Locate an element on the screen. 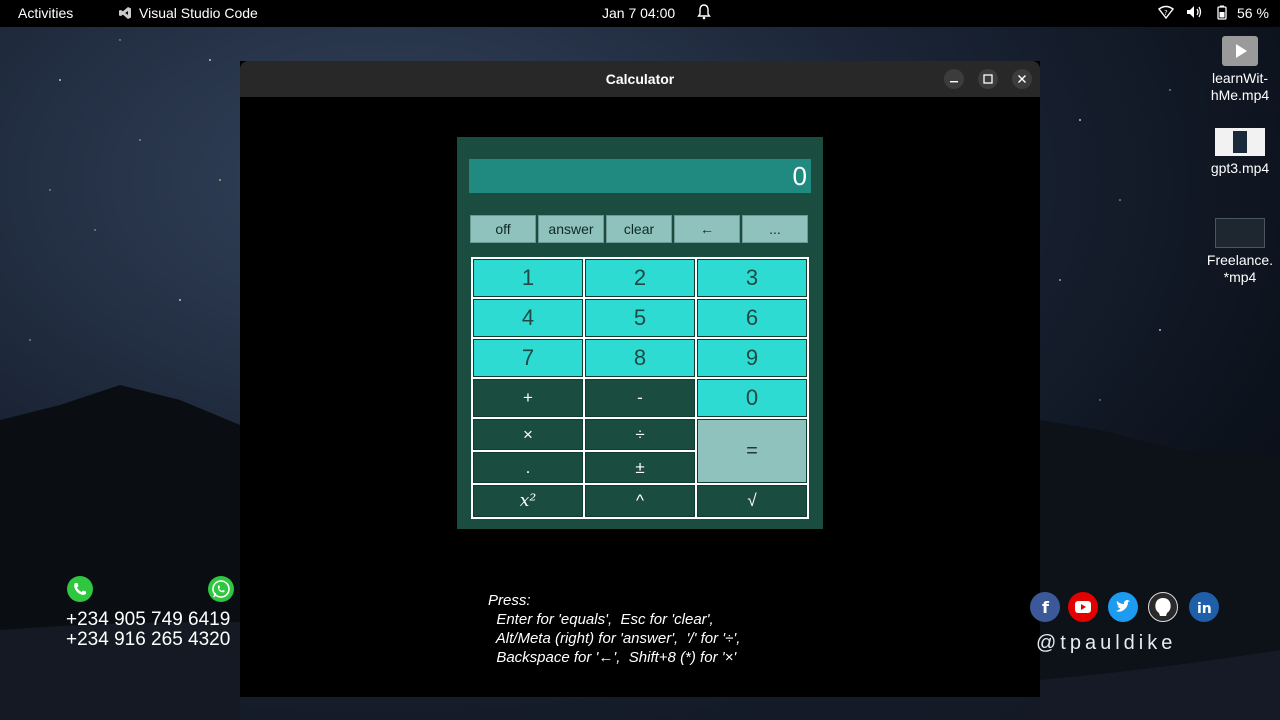 This screenshot has height=720, width=1280. clock: Jan 7 04:00 is located at coordinates (638, 13).